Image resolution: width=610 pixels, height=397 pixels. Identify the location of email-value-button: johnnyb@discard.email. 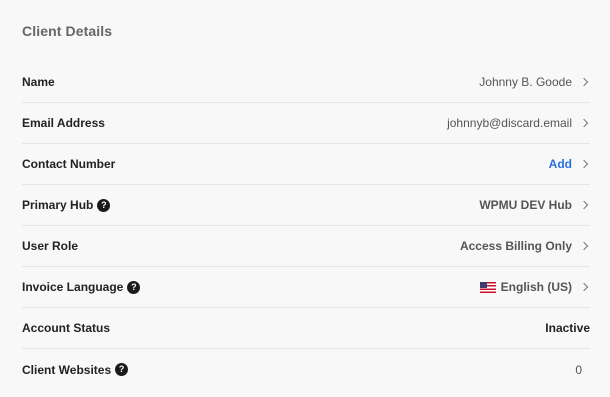
(518, 123).